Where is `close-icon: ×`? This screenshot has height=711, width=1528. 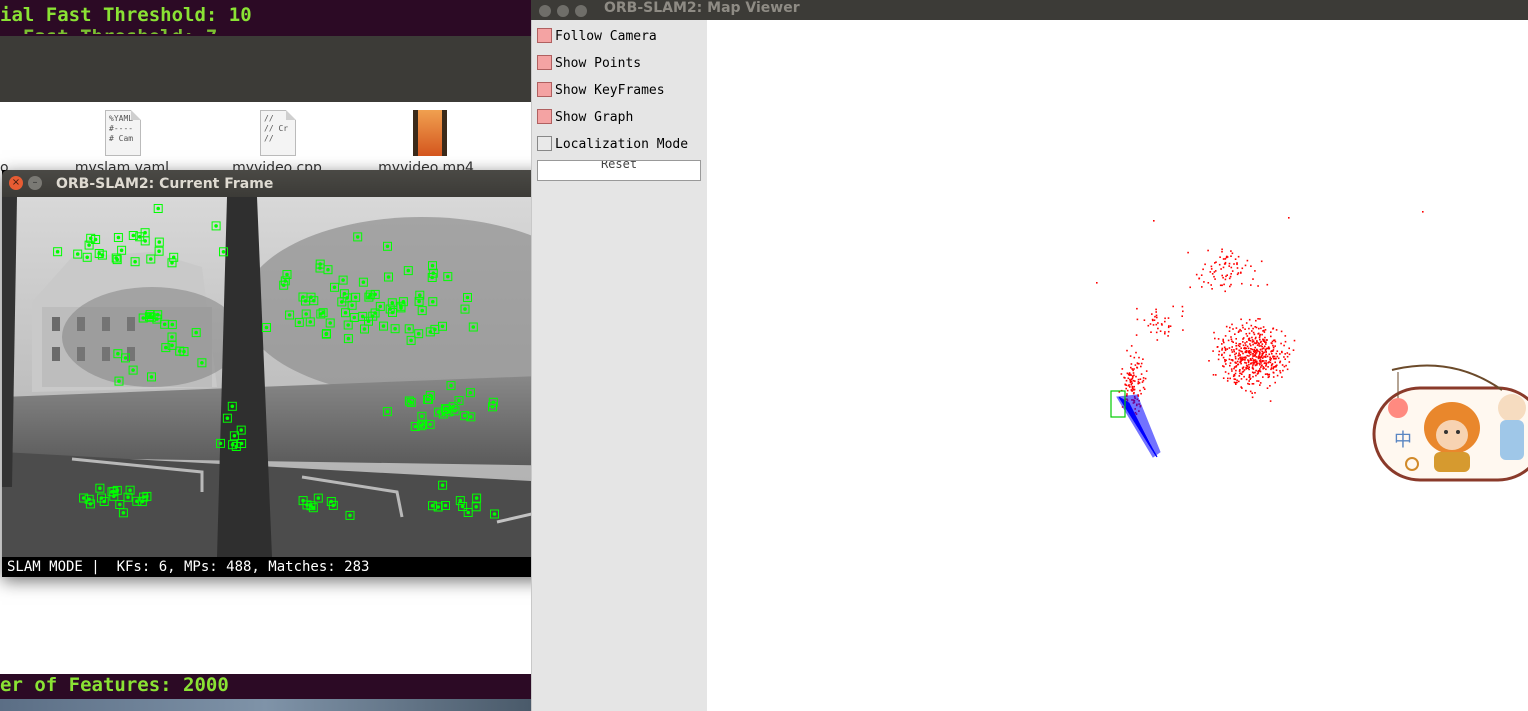 close-icon: × is located at coordinates (16, 183).